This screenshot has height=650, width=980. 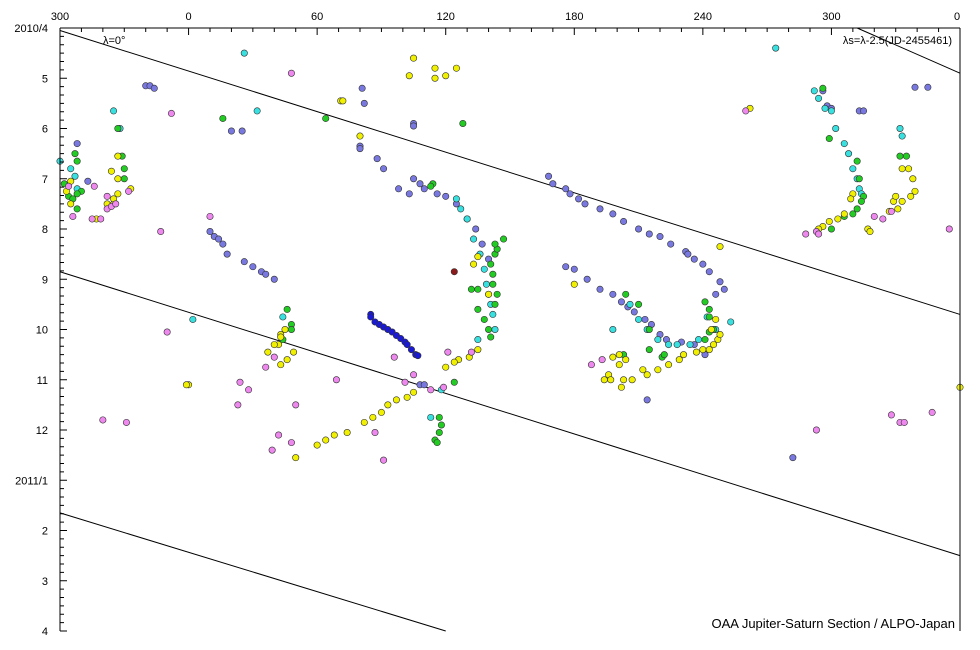 What do you see at coordinates (703, 17) in the screenshot?
I see `x-tick-label: 240` at bounding box center [703, 17].